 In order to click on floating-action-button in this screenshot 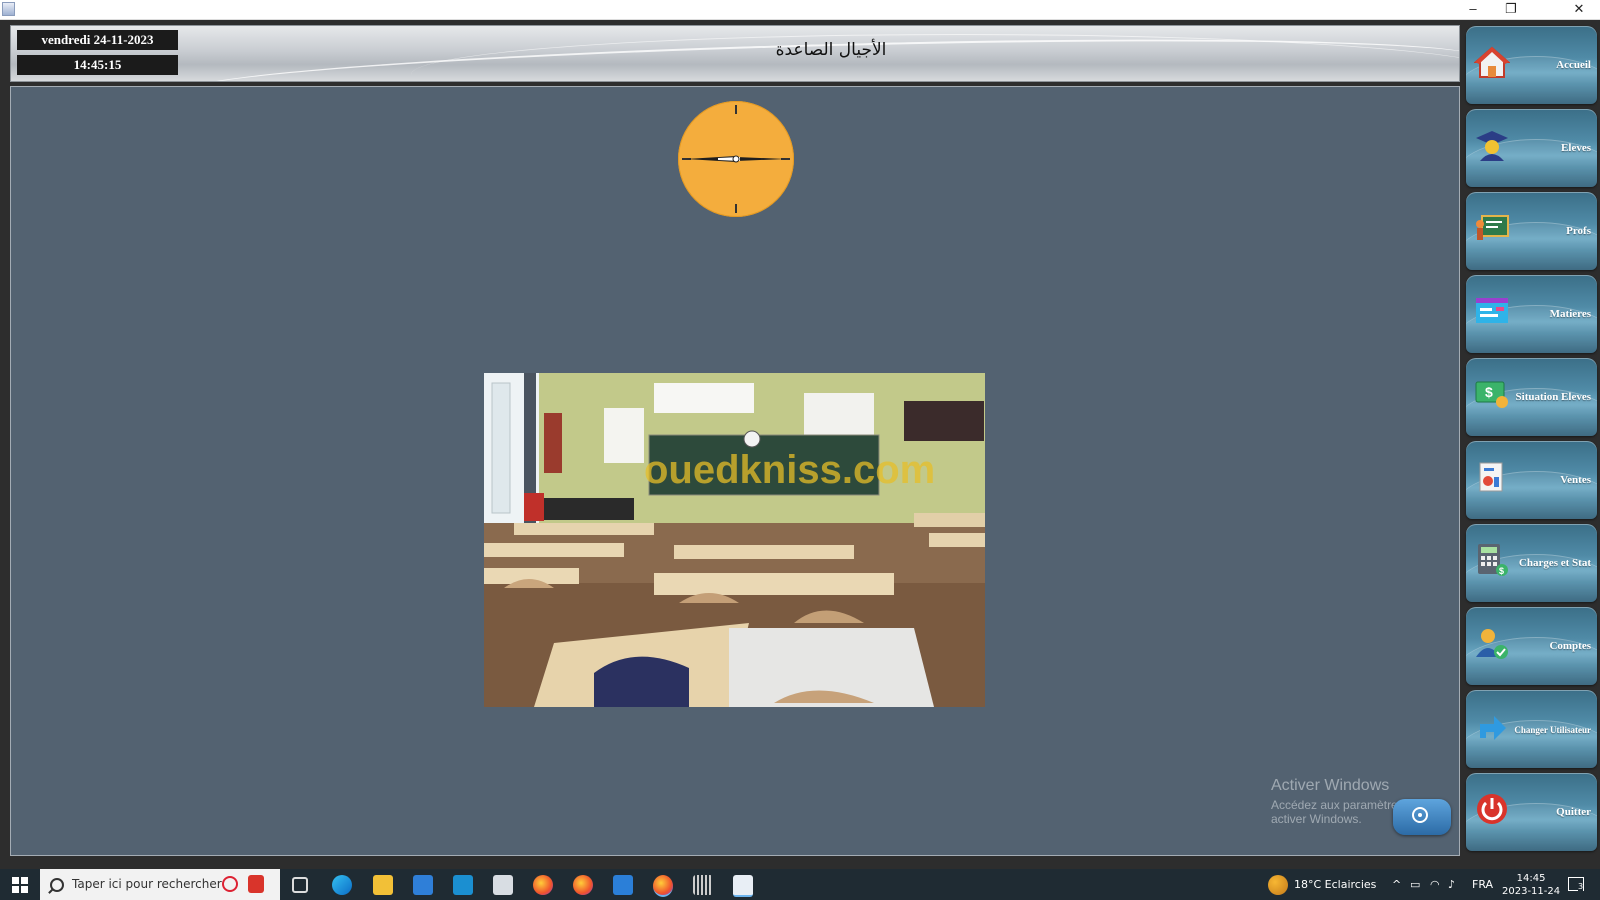, I will do `click(1422, 817)`.